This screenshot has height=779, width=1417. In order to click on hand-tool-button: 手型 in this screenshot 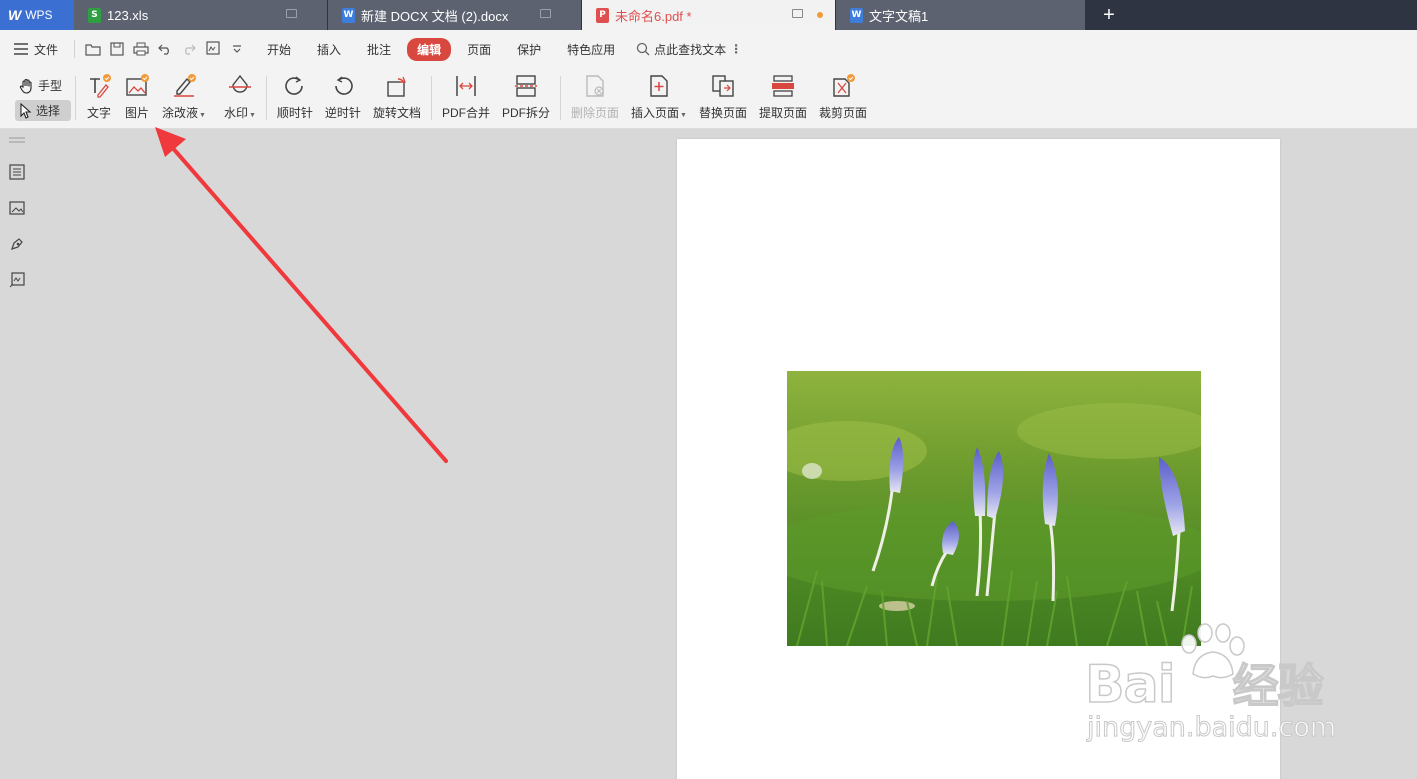, I will do `click(43, 85)`.